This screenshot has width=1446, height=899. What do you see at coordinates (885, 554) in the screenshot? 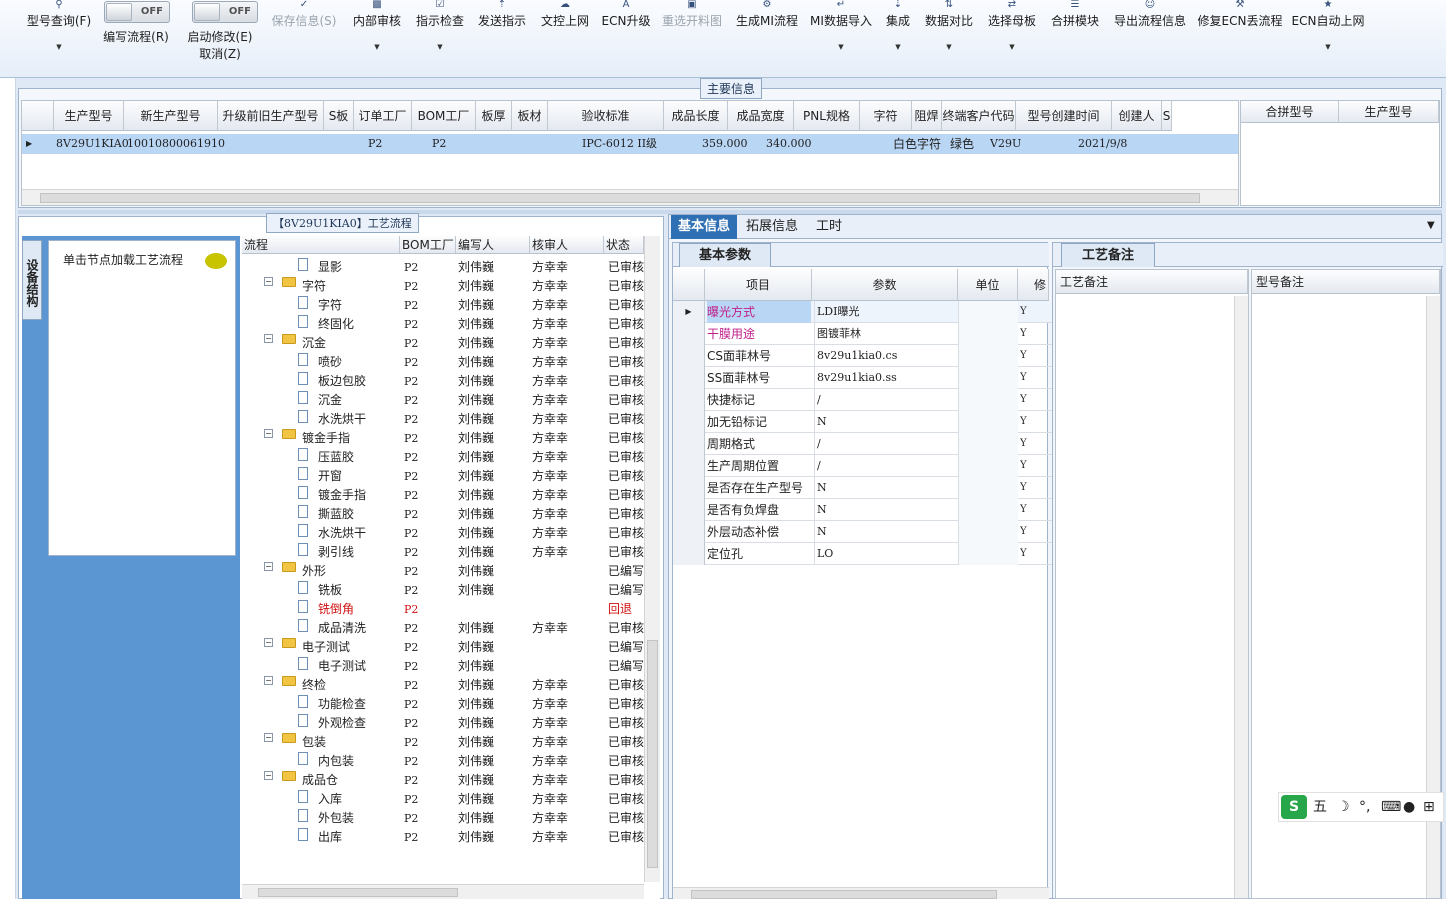
I see `param-value: LO` at bounding box center [885, 554].